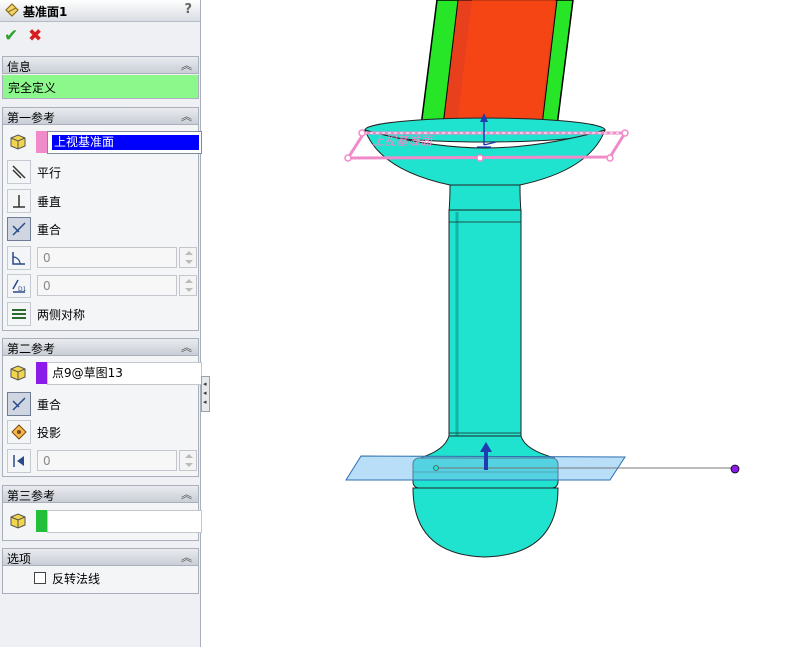  I want to click on flip-dimension-icon, so click(19, 461).